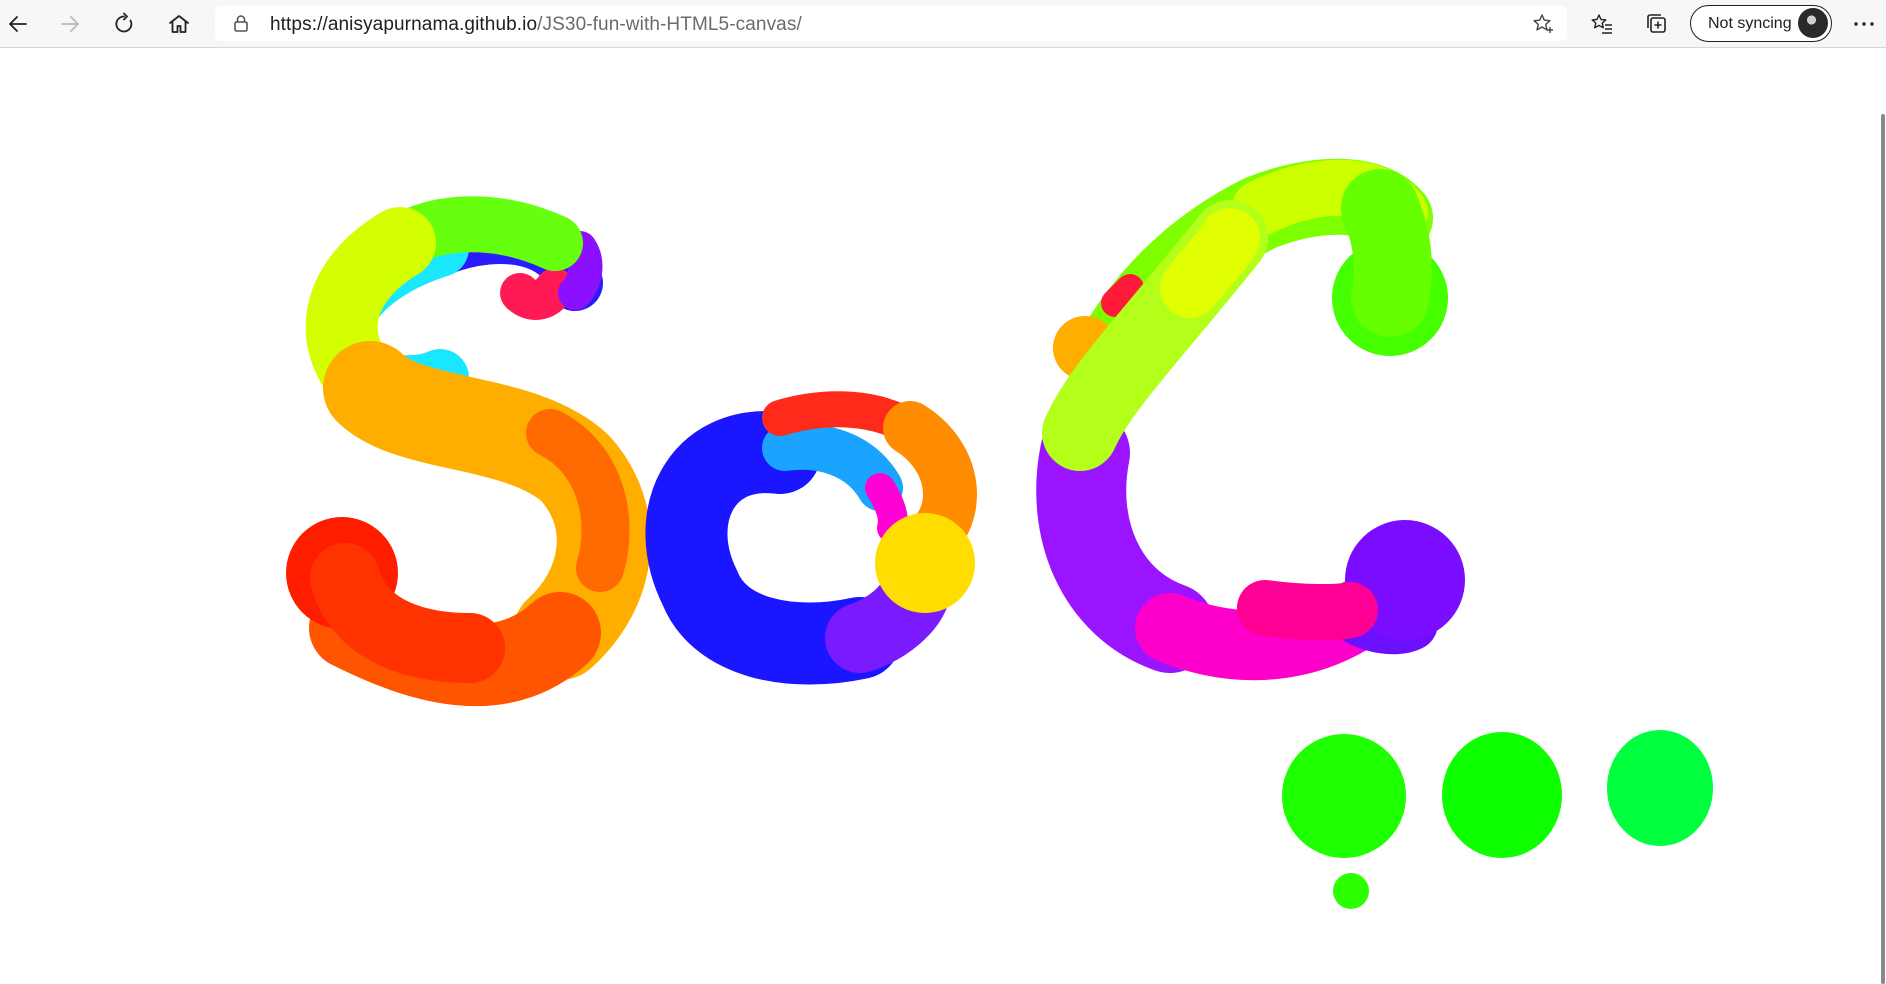 The width and height of the screenshot is (1886, 984). What do you see at coordinates (1813, 23) in the screenshot?
I see `avatar` at bounding box center [1813, 23].